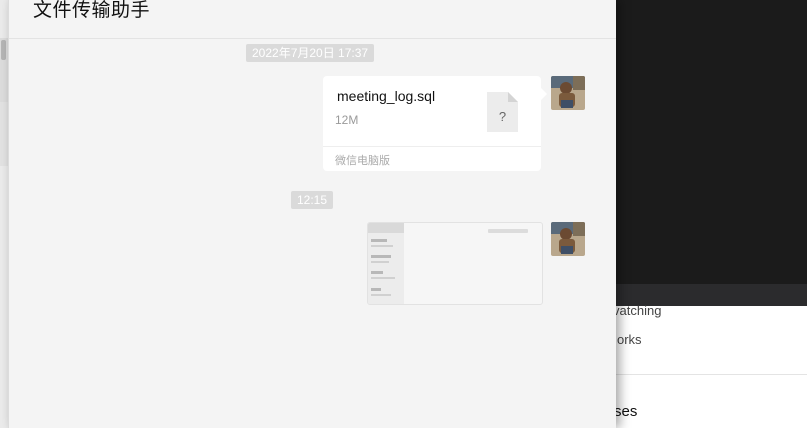 The height and width of the screenshot is (428, 807). Describe the element at coordinates (362, 161) in the screenshot. I see `file-source-label: 微信电脑版` at that location.